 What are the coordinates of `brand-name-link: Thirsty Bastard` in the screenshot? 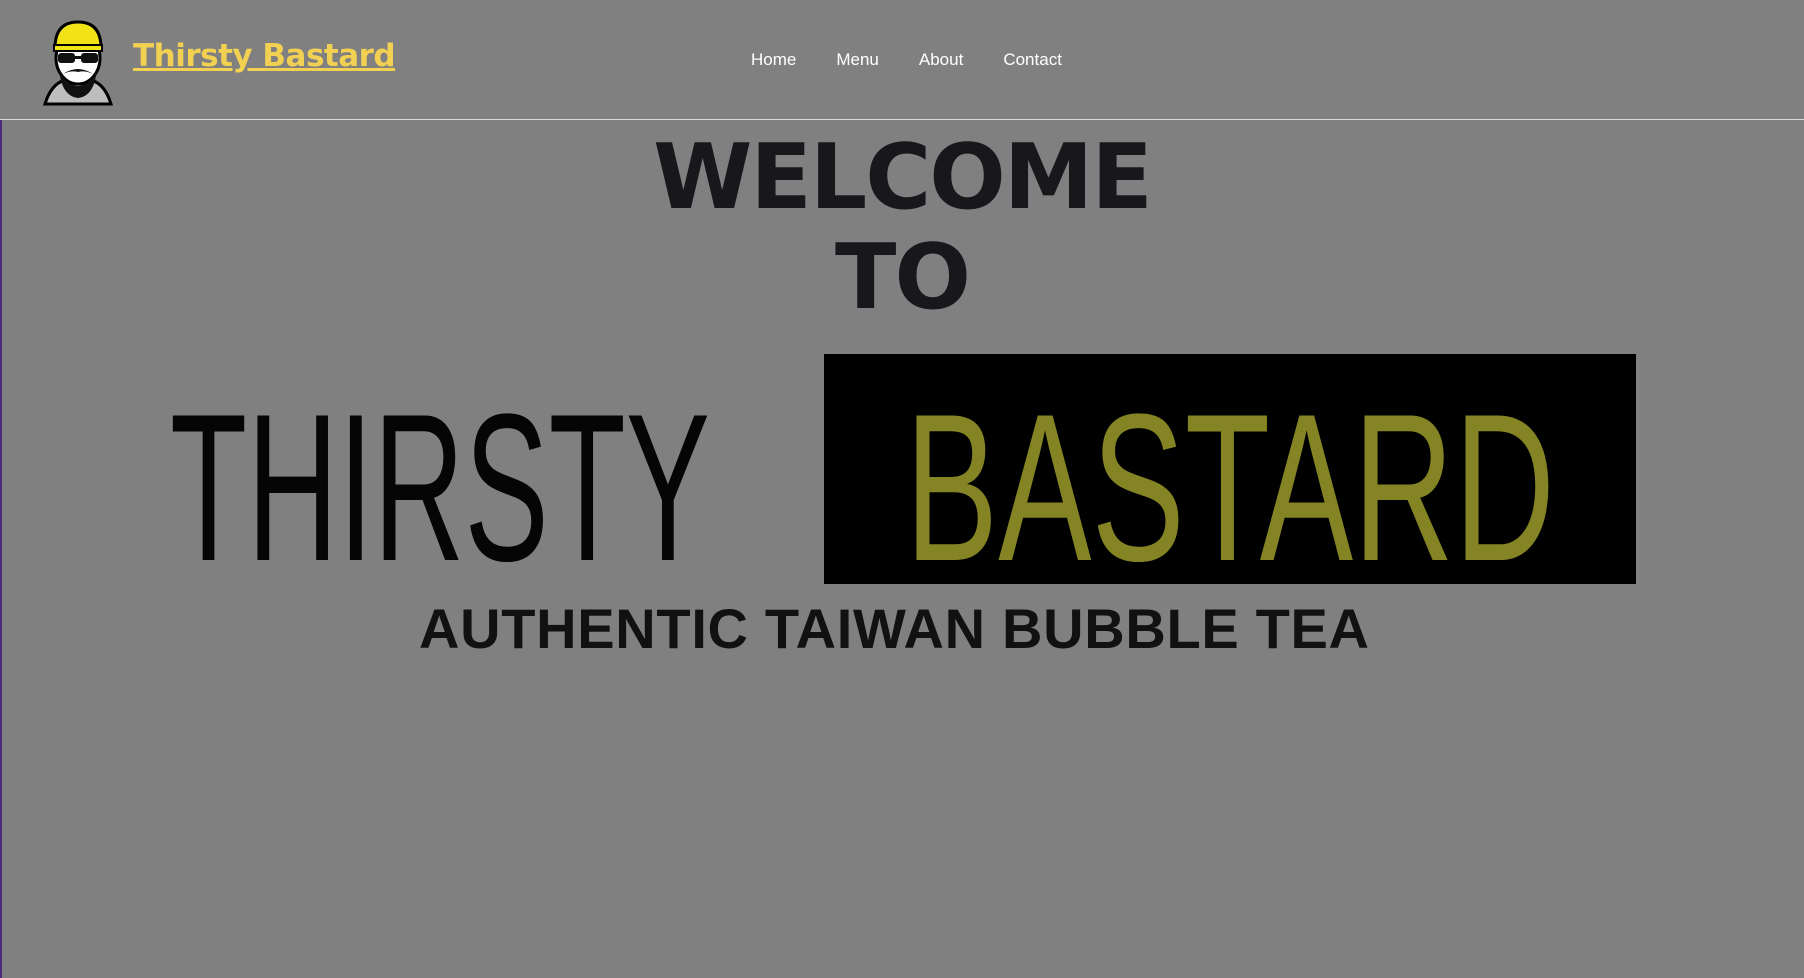 It's located at (264, 56).